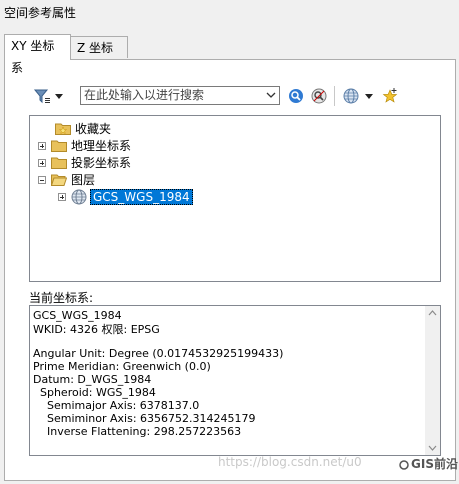 The height and width of the screenshot is (484, 459). I want to click on watermark-brand: GIS前沿, so click(428, 463).